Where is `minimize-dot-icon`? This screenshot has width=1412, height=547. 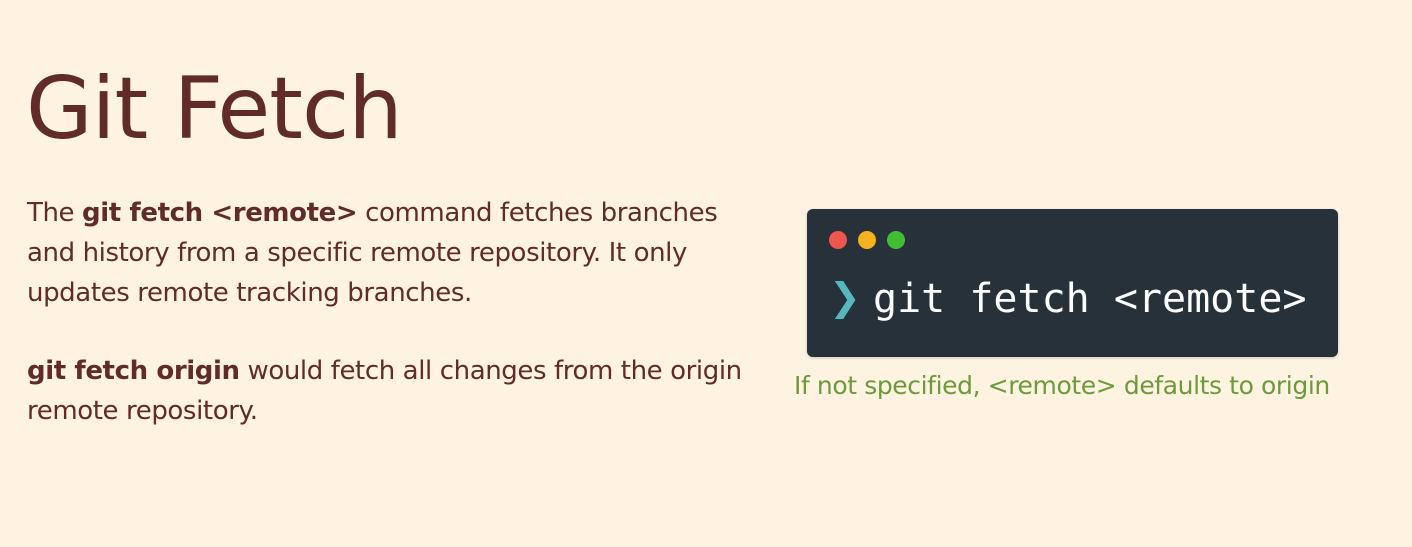
minimize-dot-icon is located at coordinates (867, 240).